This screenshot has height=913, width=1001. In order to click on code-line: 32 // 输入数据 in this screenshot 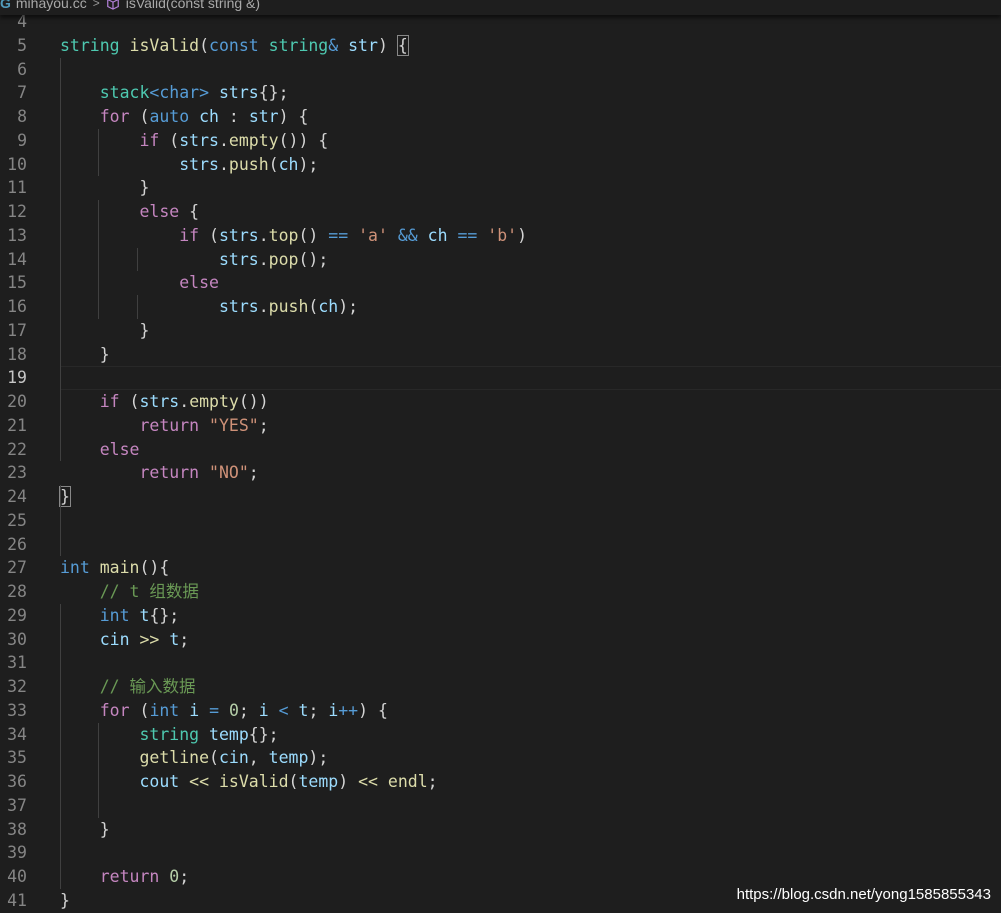, I will do `click(500, 687)`.